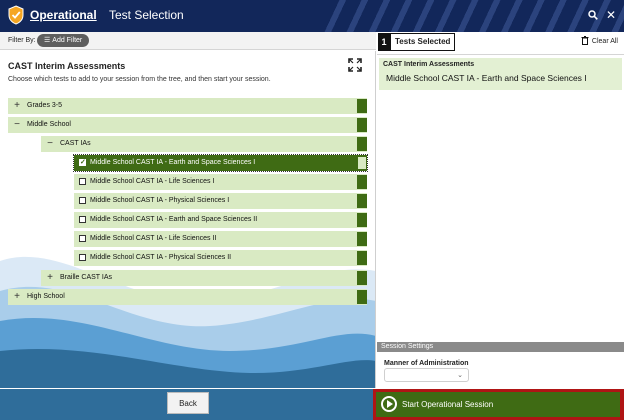 This screenshot has height=420, width=624. What do you see at coordinates (188, 403) in the screenshot?
I see `back-button: Back` at bounding box center [188, 403].